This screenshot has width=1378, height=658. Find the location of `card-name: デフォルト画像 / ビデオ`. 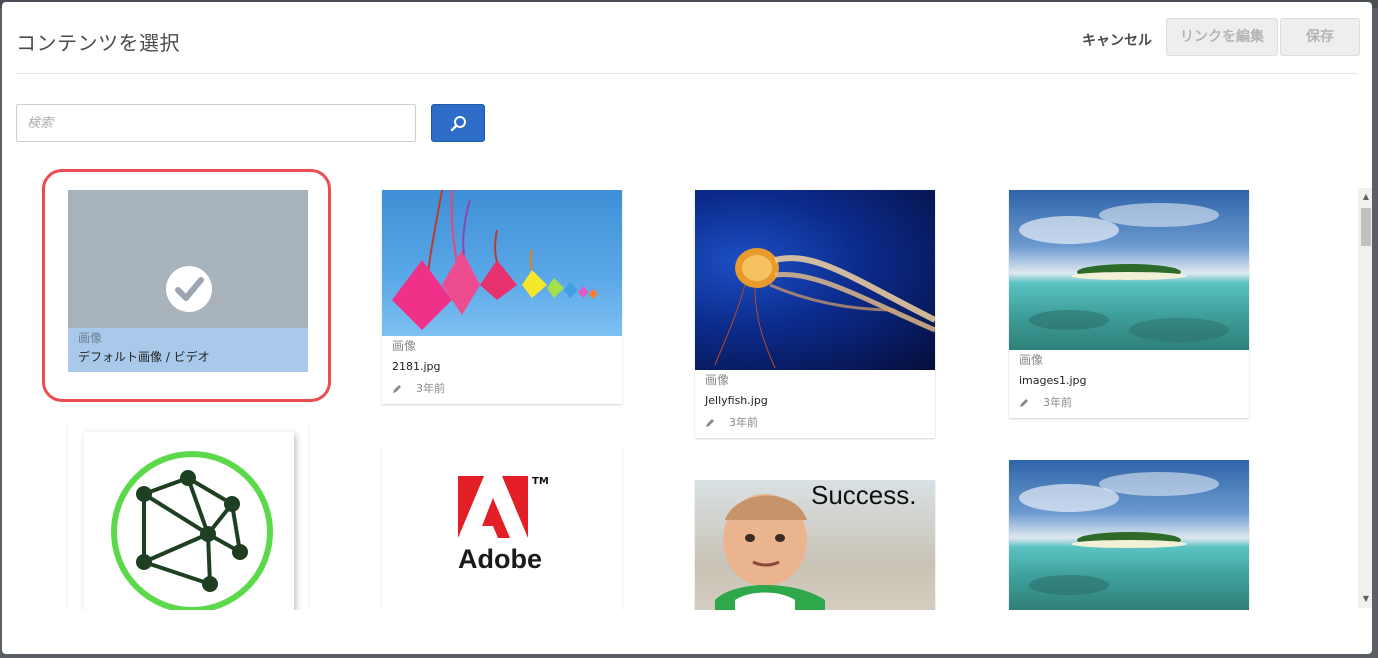

card-name: デフォルト画像 / ビデオ is located at coordinates (144, 357).